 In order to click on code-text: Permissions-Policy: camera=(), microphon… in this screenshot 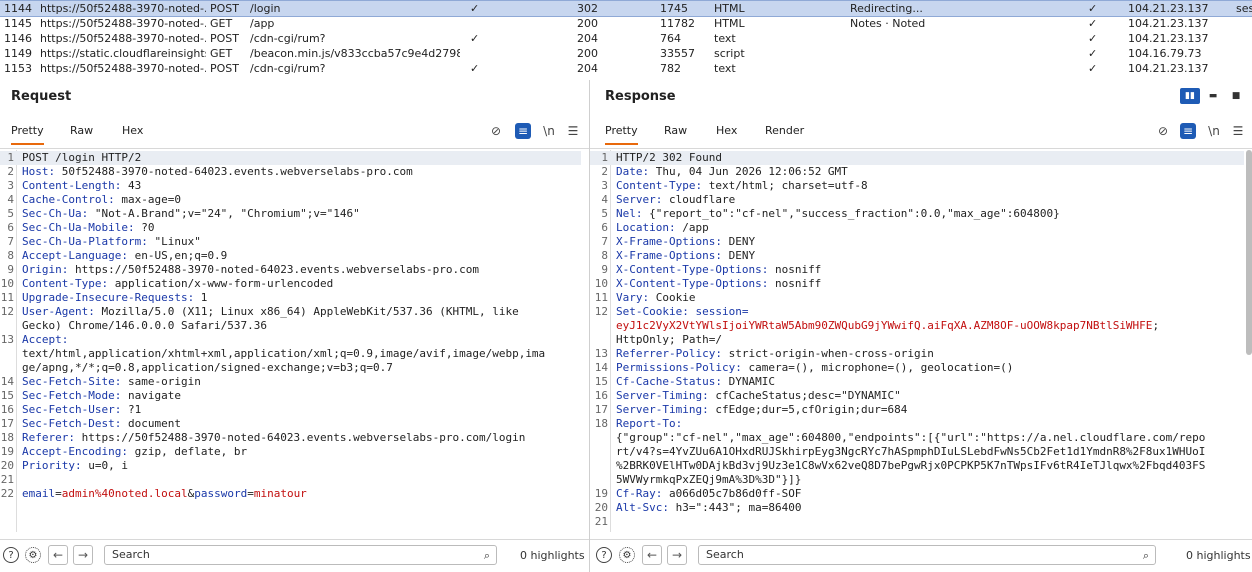, I will do `click(814, 368)`.